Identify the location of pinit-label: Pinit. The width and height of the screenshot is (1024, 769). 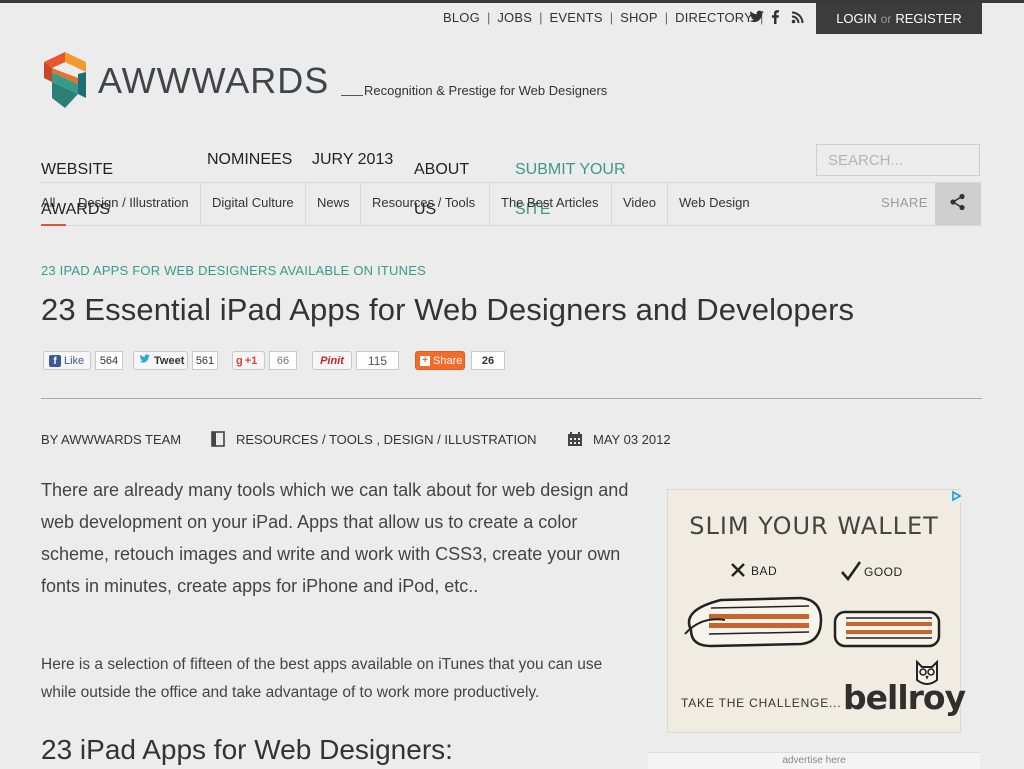
(332, 360).